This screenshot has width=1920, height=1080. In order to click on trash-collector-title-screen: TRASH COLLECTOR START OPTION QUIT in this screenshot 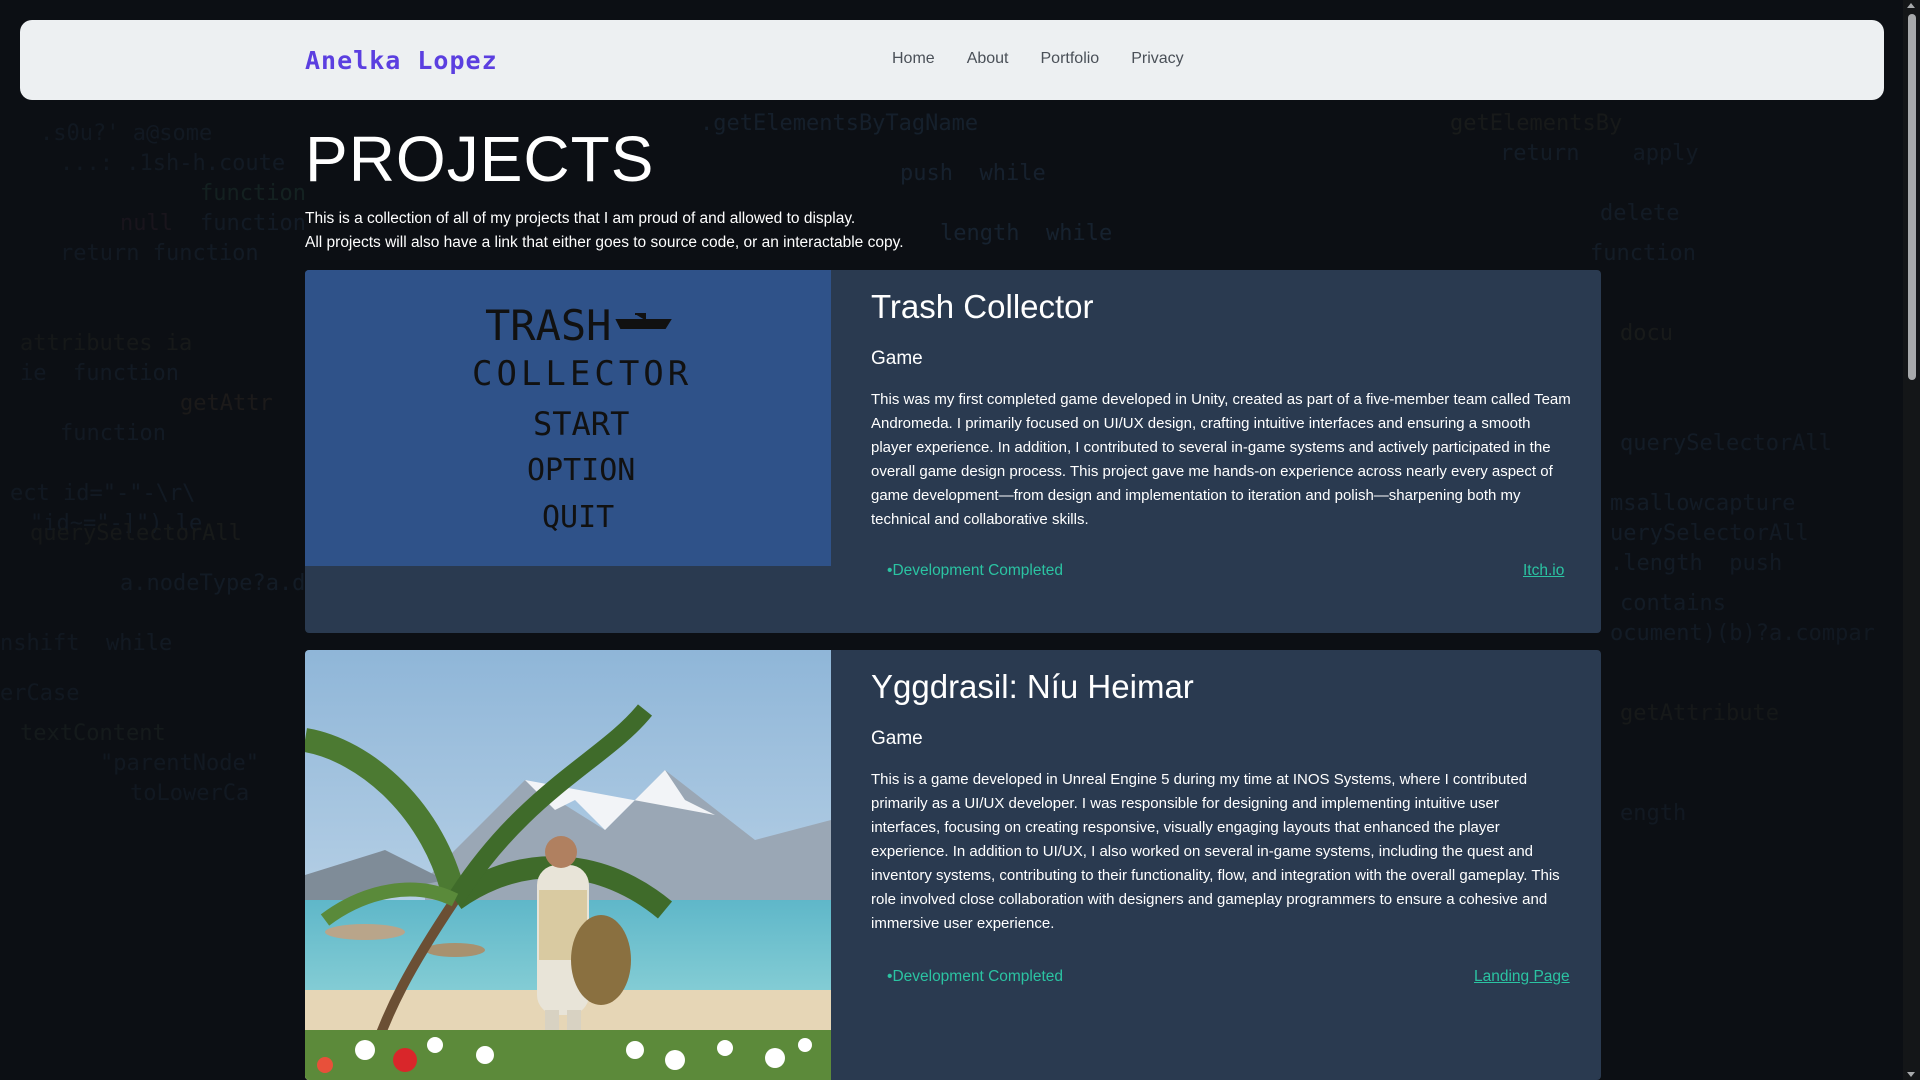, I will do `click(568, 418)`.